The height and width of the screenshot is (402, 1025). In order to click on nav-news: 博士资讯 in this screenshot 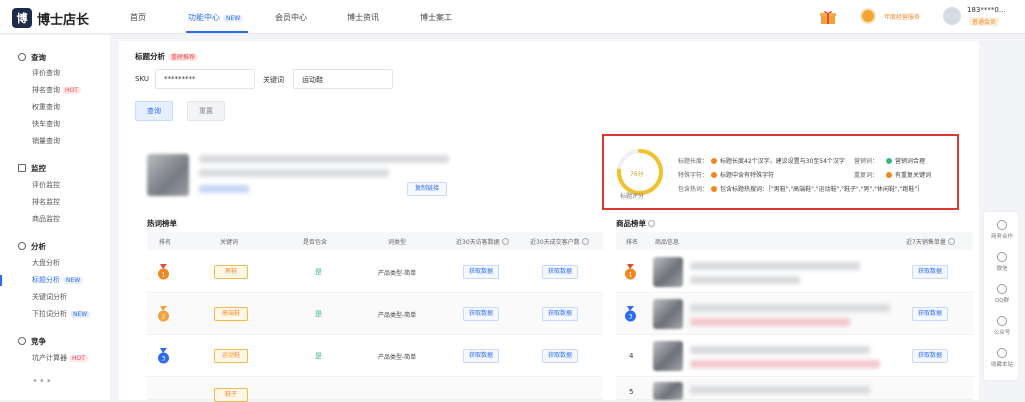, I will do `click(363, 17)`.